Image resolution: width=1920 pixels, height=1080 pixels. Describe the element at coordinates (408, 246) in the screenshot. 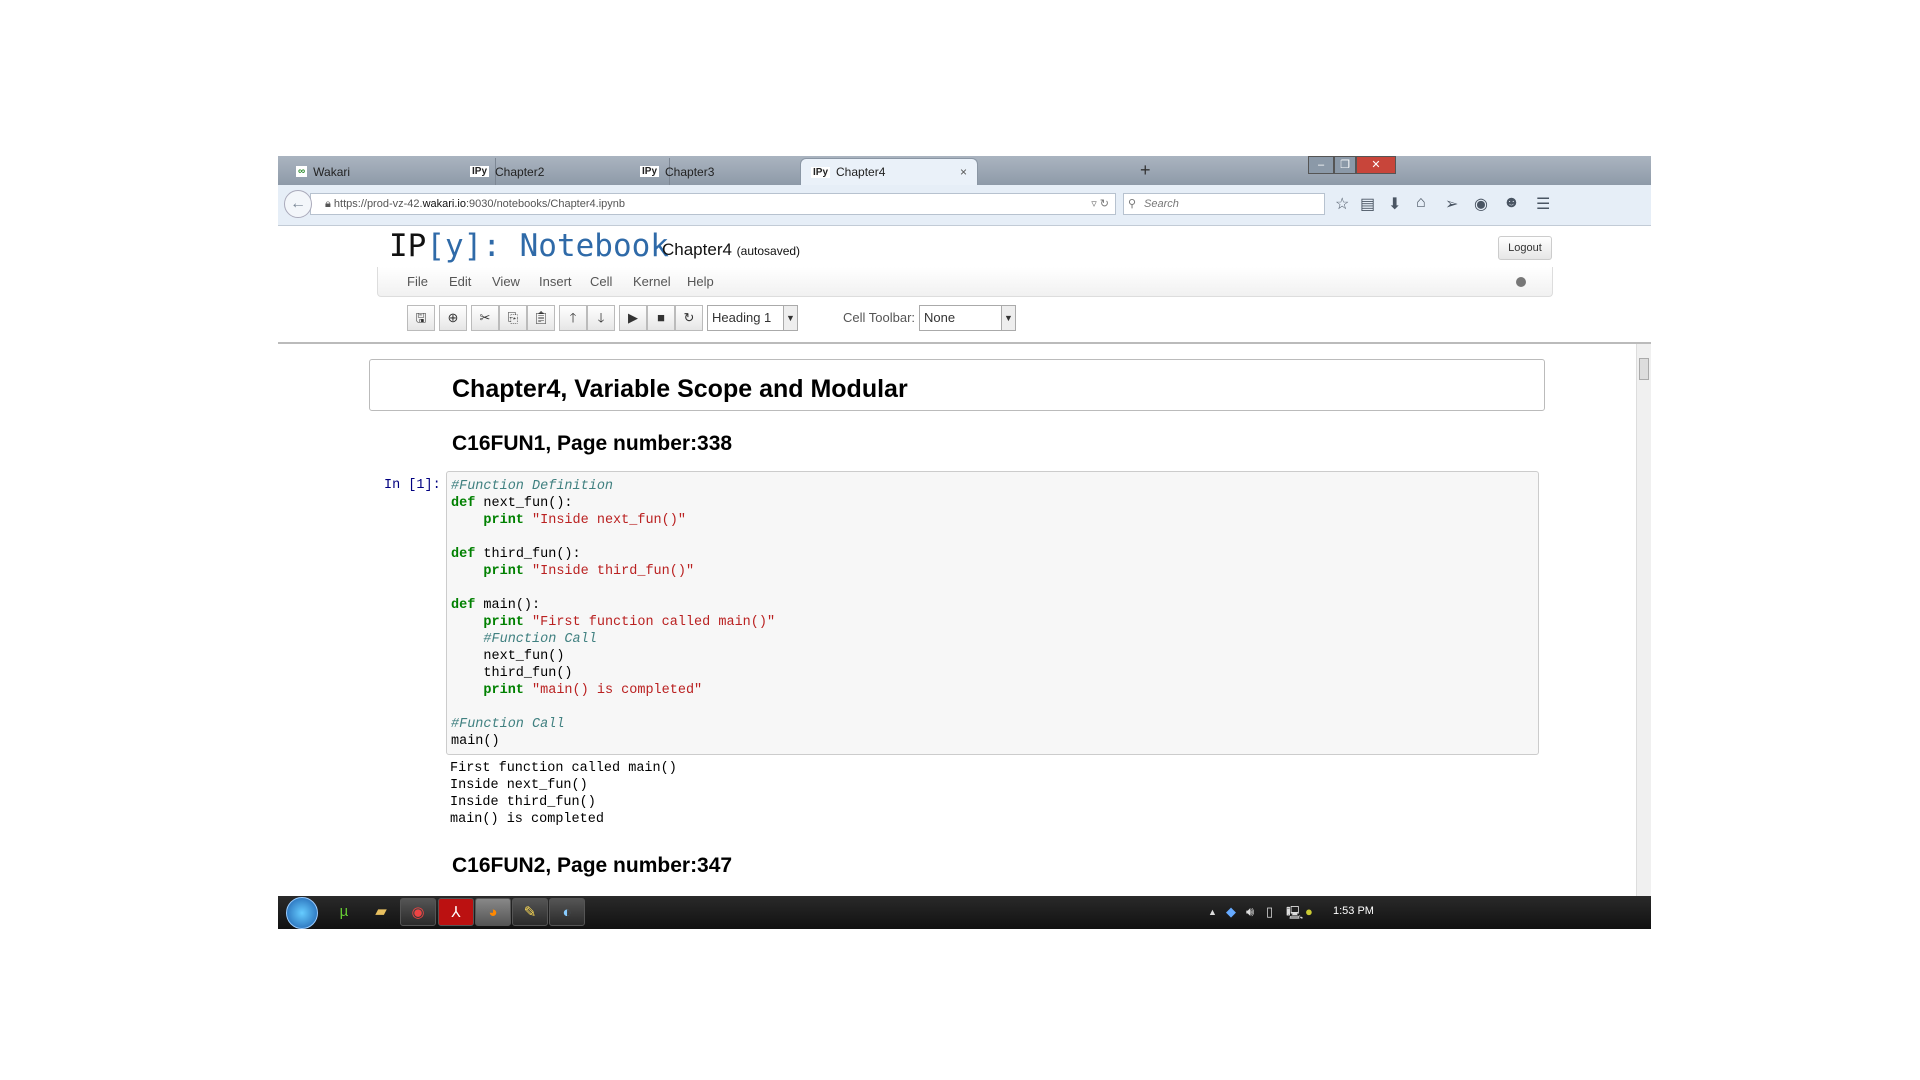

I see `logo-ip: IP` at that location.